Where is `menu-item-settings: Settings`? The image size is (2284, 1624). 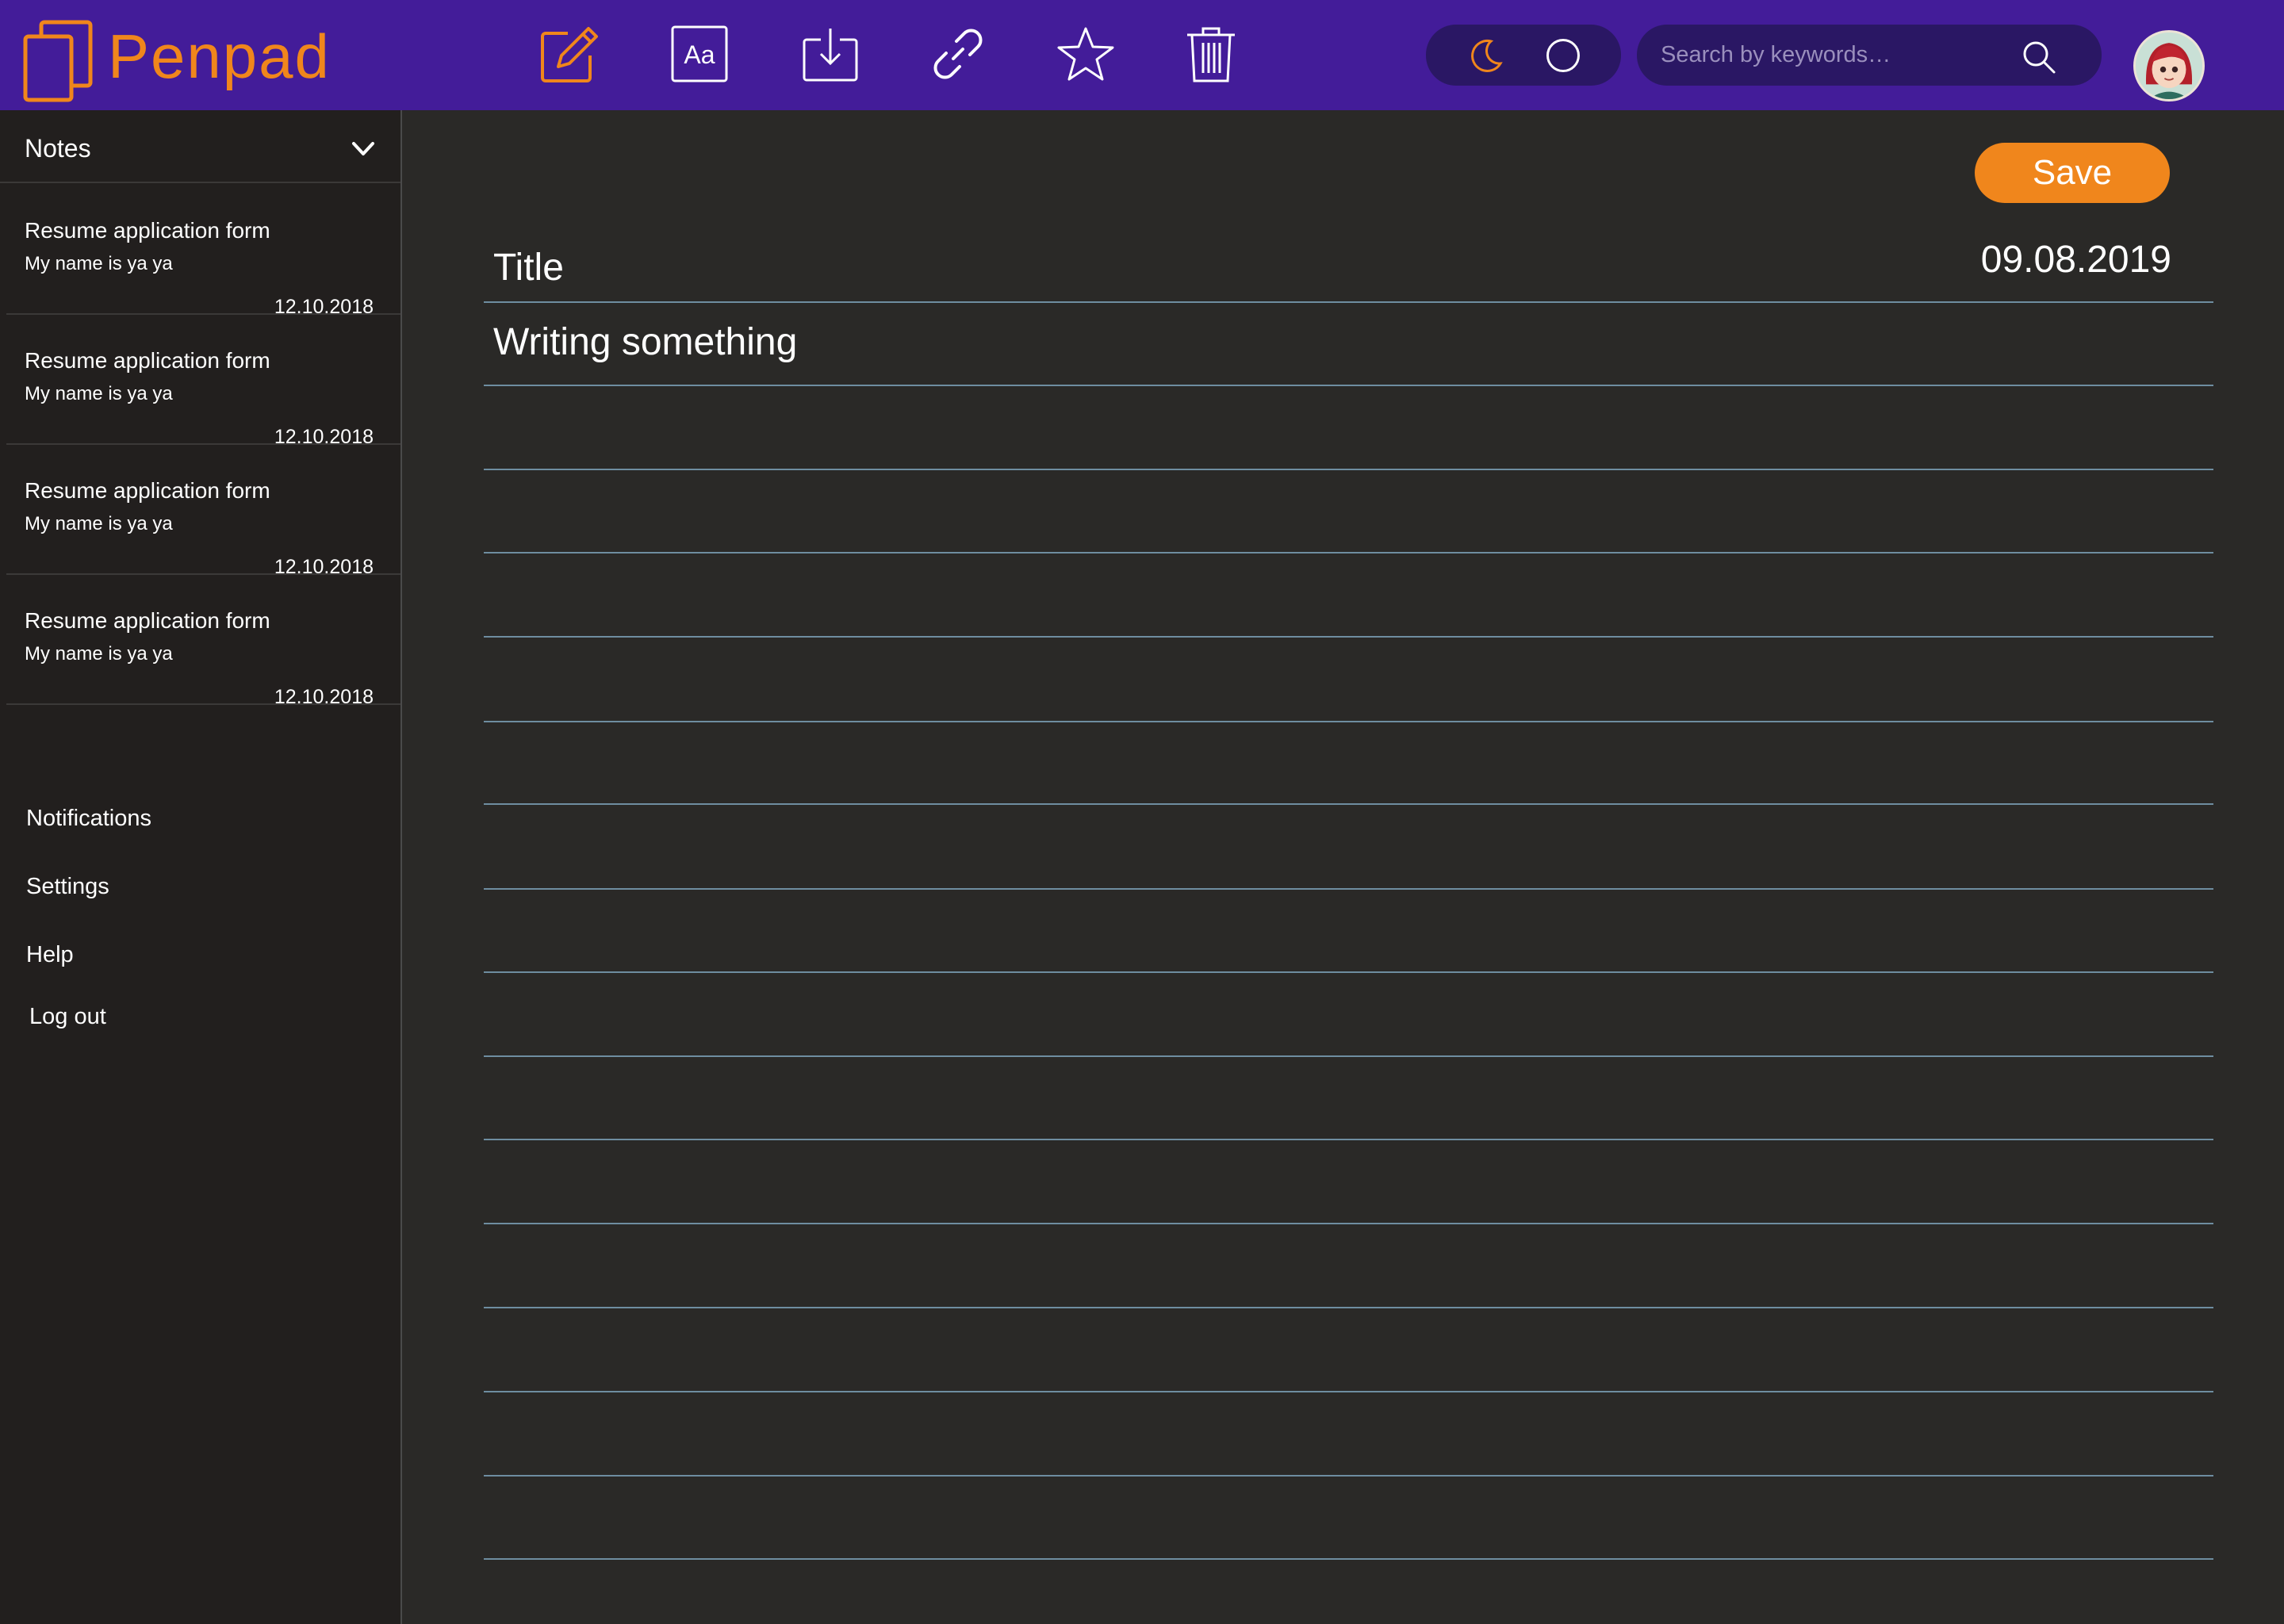
menu-item-settings: Settings is located at coordinates (67, 887).